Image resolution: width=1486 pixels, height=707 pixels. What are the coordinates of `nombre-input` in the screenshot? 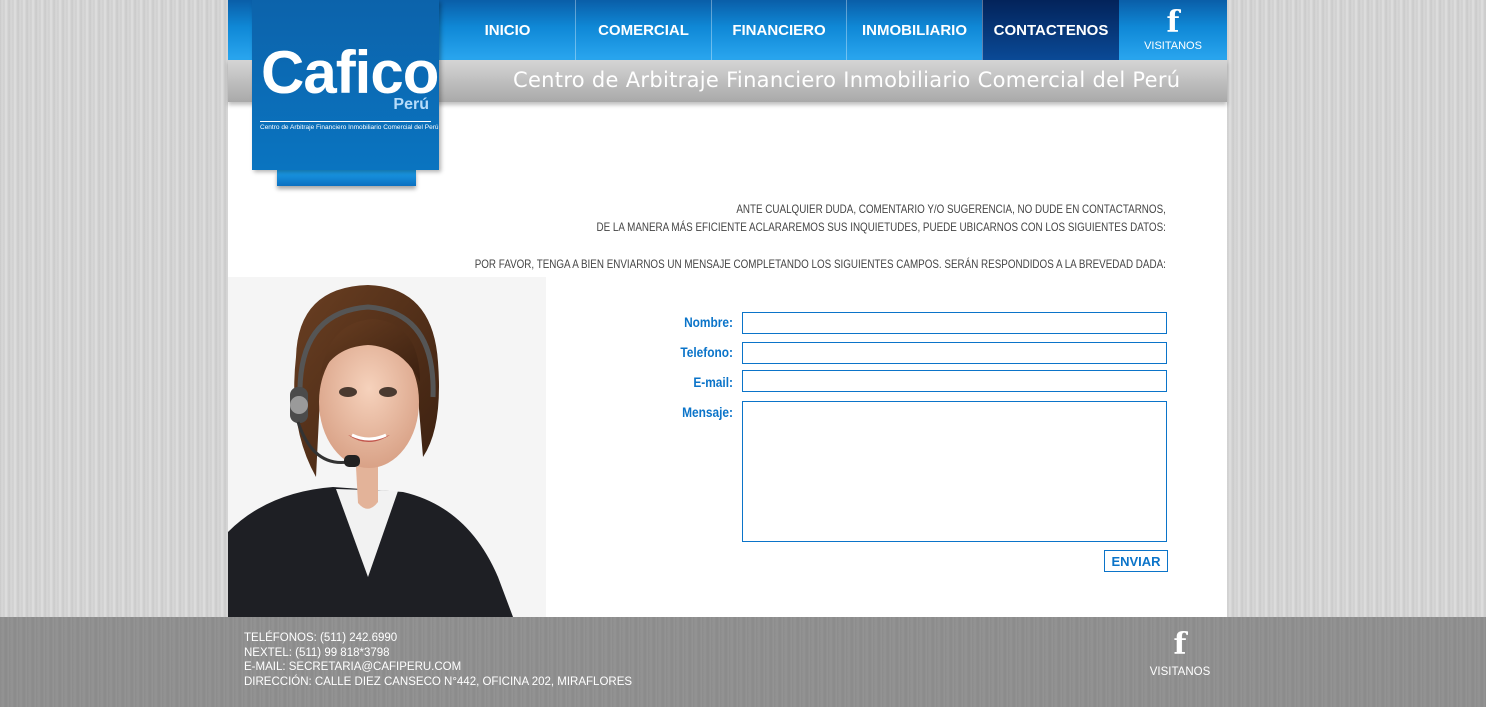 It's located at (954, 323).